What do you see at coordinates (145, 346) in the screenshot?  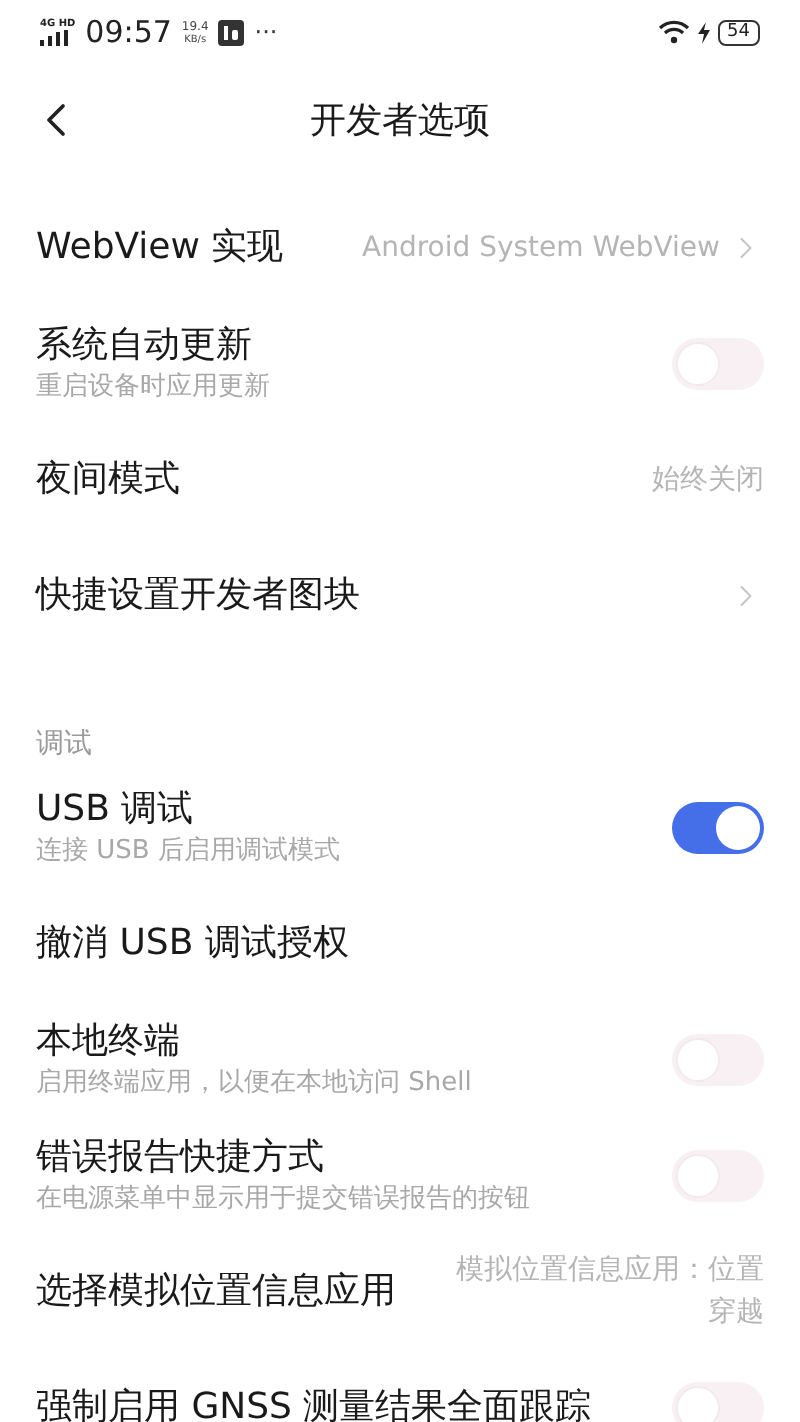 I see `setting-title: 系统自动更新` at bounding box center [145, 346].